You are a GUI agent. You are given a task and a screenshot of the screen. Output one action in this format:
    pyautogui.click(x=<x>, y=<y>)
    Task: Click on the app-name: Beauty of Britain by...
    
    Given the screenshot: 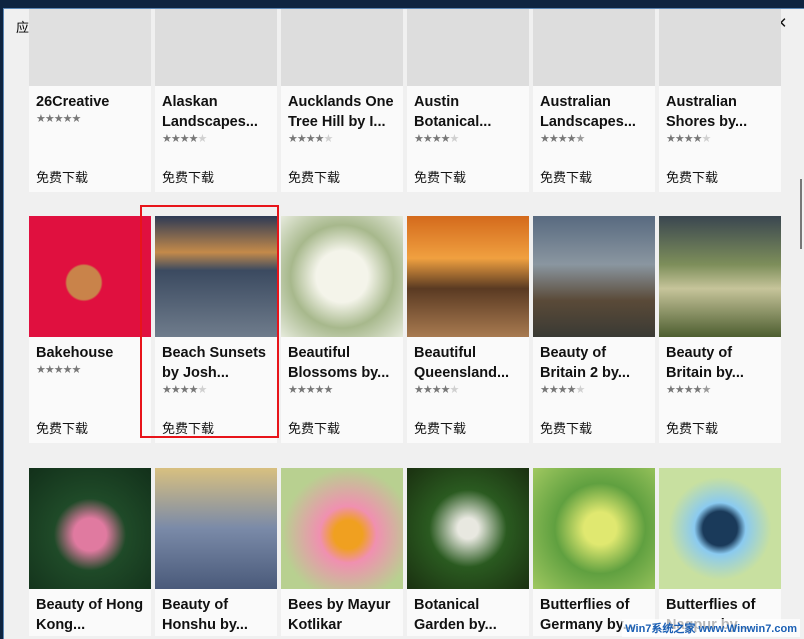 What is the action you would take?
    pyautogui.click(x=705, y=363)
    